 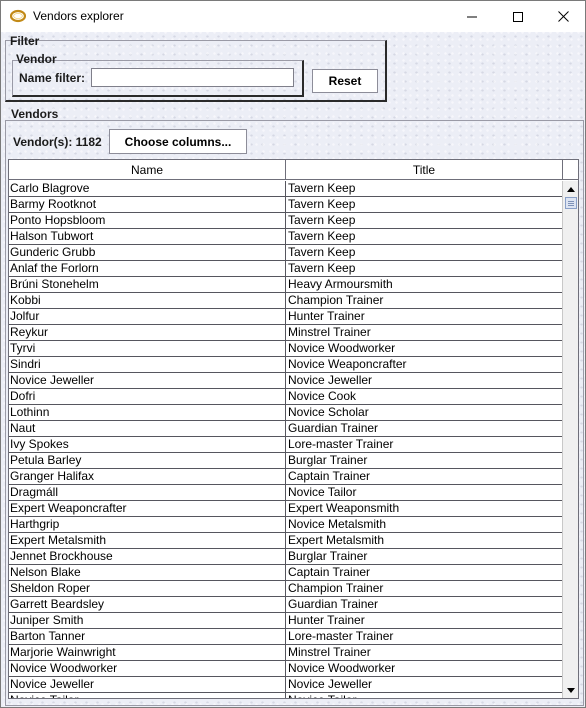 What do you see at coordinates (337, 524) in the screenshot?
I see `cell-title: Novice Metalsmith` at bounding box center [337, 524].